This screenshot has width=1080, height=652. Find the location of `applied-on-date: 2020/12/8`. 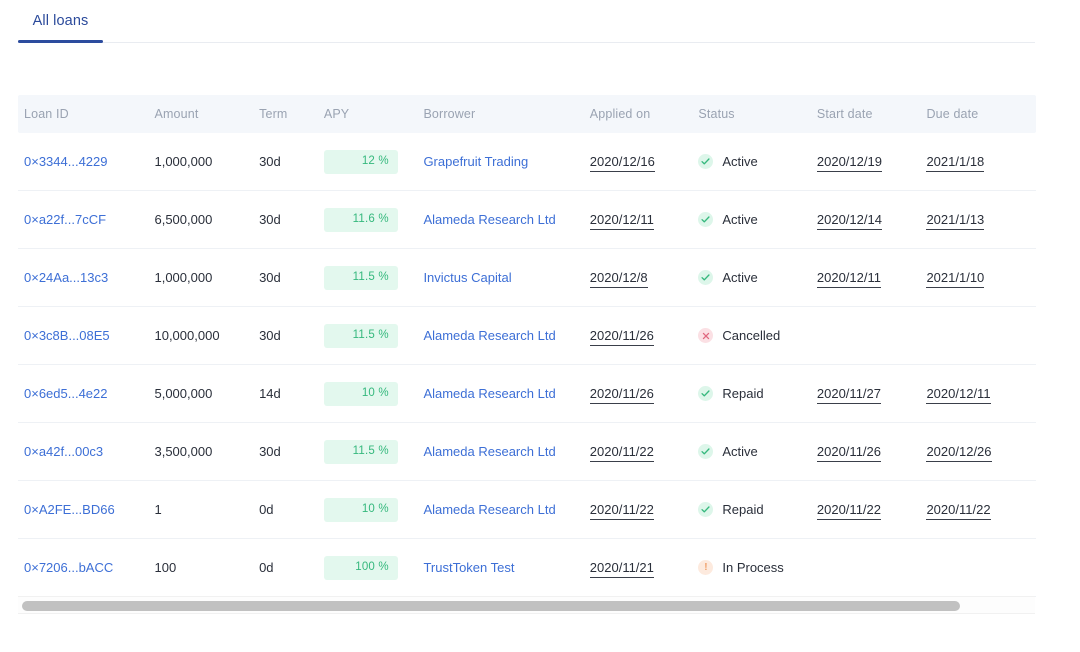

applied-on-date: 2020/12/8 is located at coordinates (618, 278).